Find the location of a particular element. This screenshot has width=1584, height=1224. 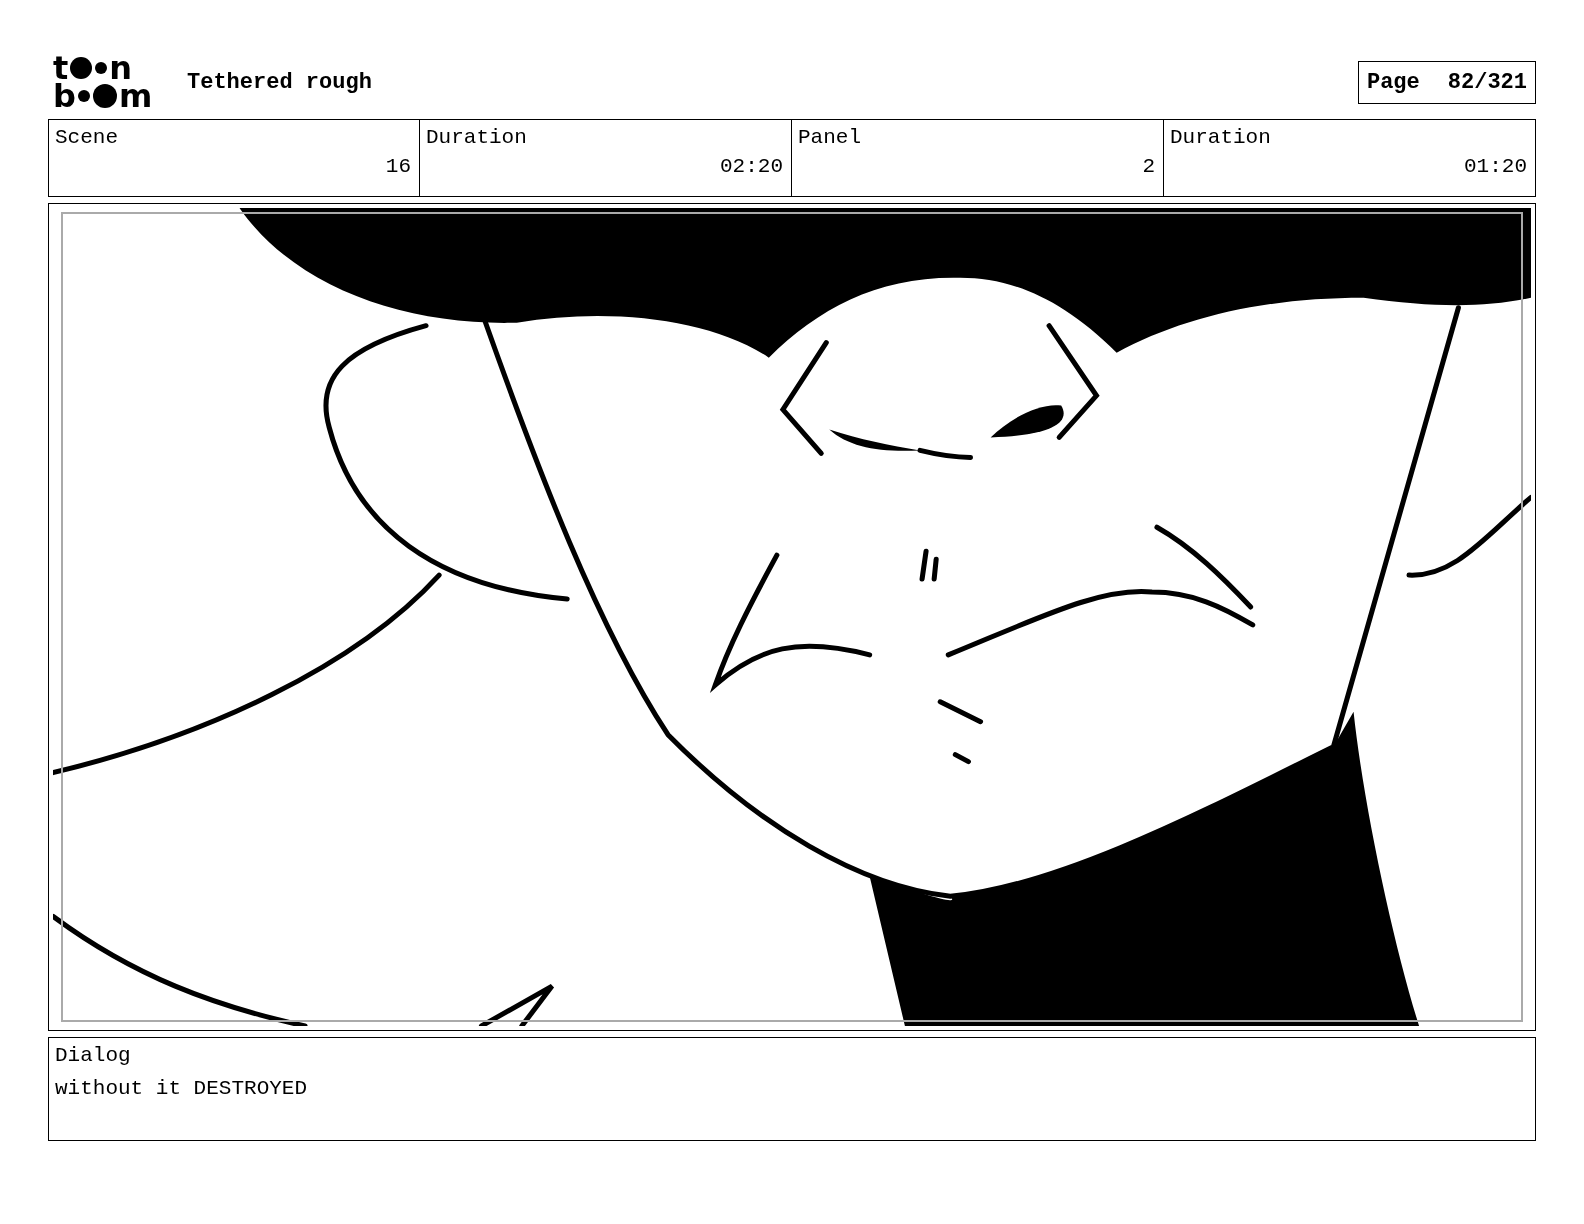

board-title: Tethered rough is located at coordinates (279, 82).